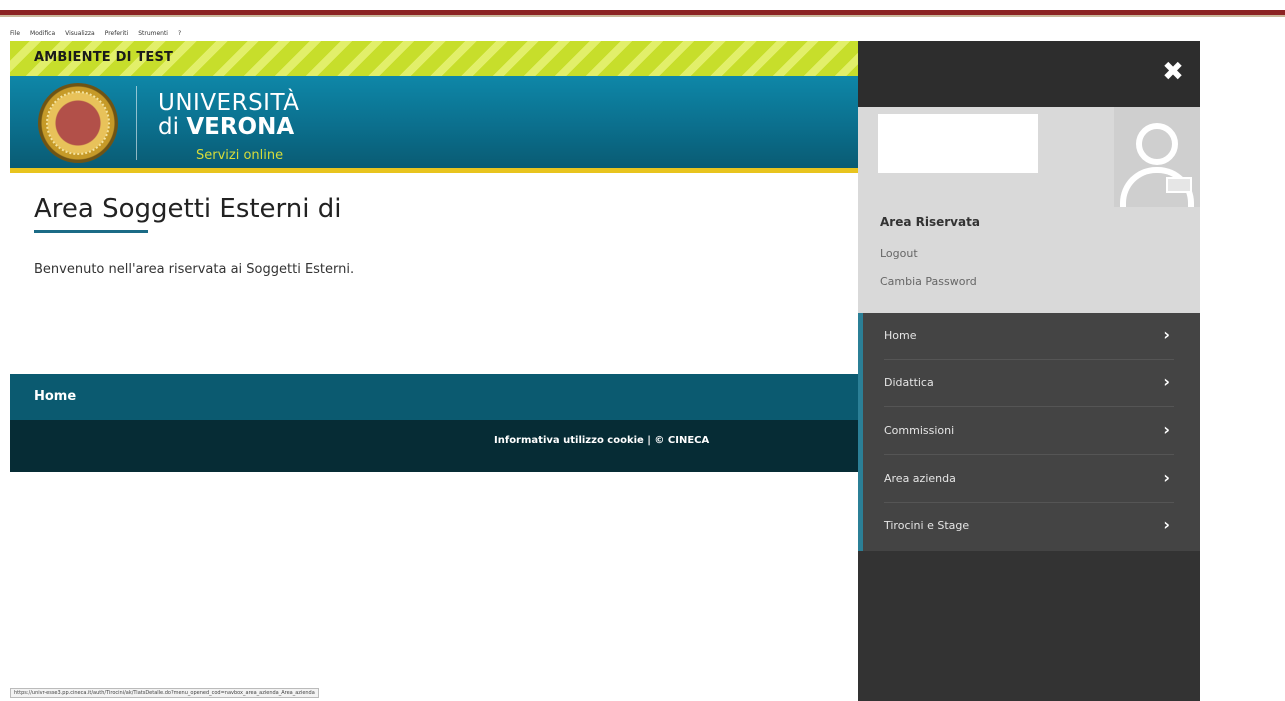 This screenshot has width=1285, height=701. What do you see at coordinates (434, 446) in the screenshot?
I see `site-footer: Informativa utilizzo cookie | © CINECA` at bounding box center [434, 446].